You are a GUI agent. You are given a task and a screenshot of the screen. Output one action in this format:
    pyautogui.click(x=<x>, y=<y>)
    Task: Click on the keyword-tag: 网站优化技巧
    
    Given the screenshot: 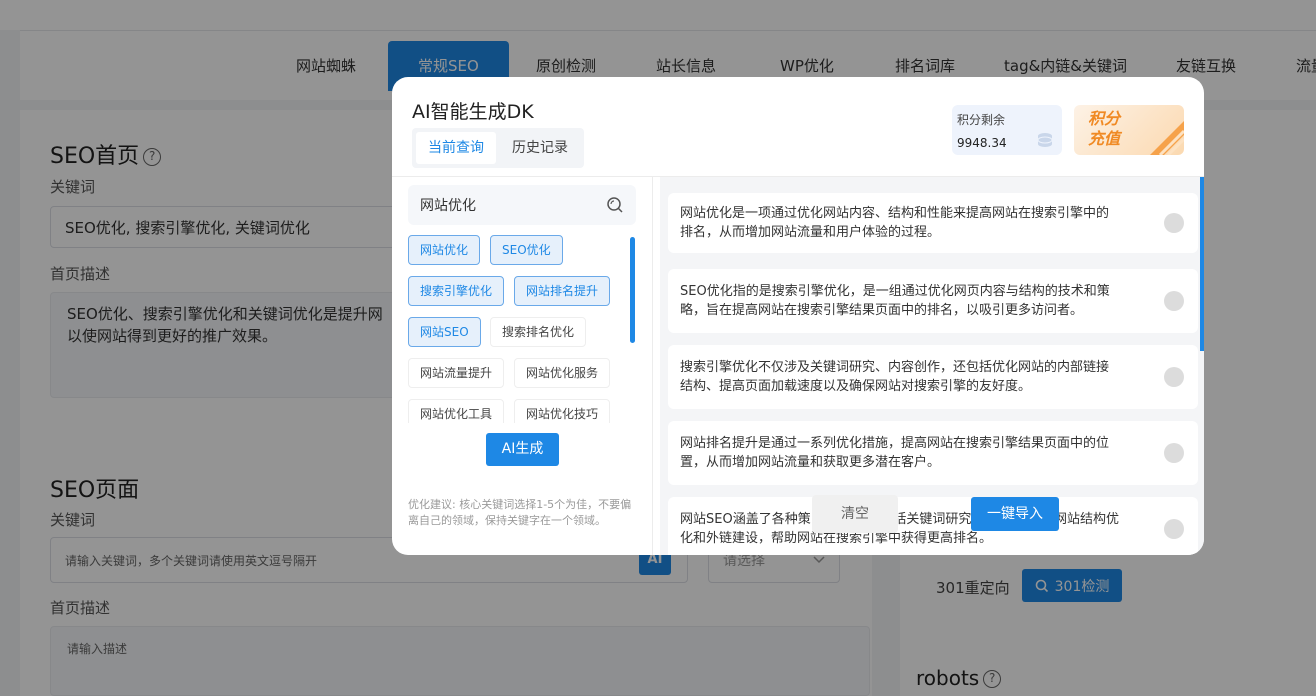 What is the action you would take?
    pyautogui.click(x=562, y=411)
    